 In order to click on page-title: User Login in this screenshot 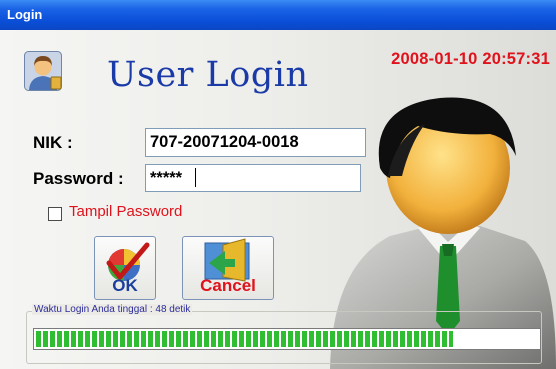, I will do `click(208, 75)`.